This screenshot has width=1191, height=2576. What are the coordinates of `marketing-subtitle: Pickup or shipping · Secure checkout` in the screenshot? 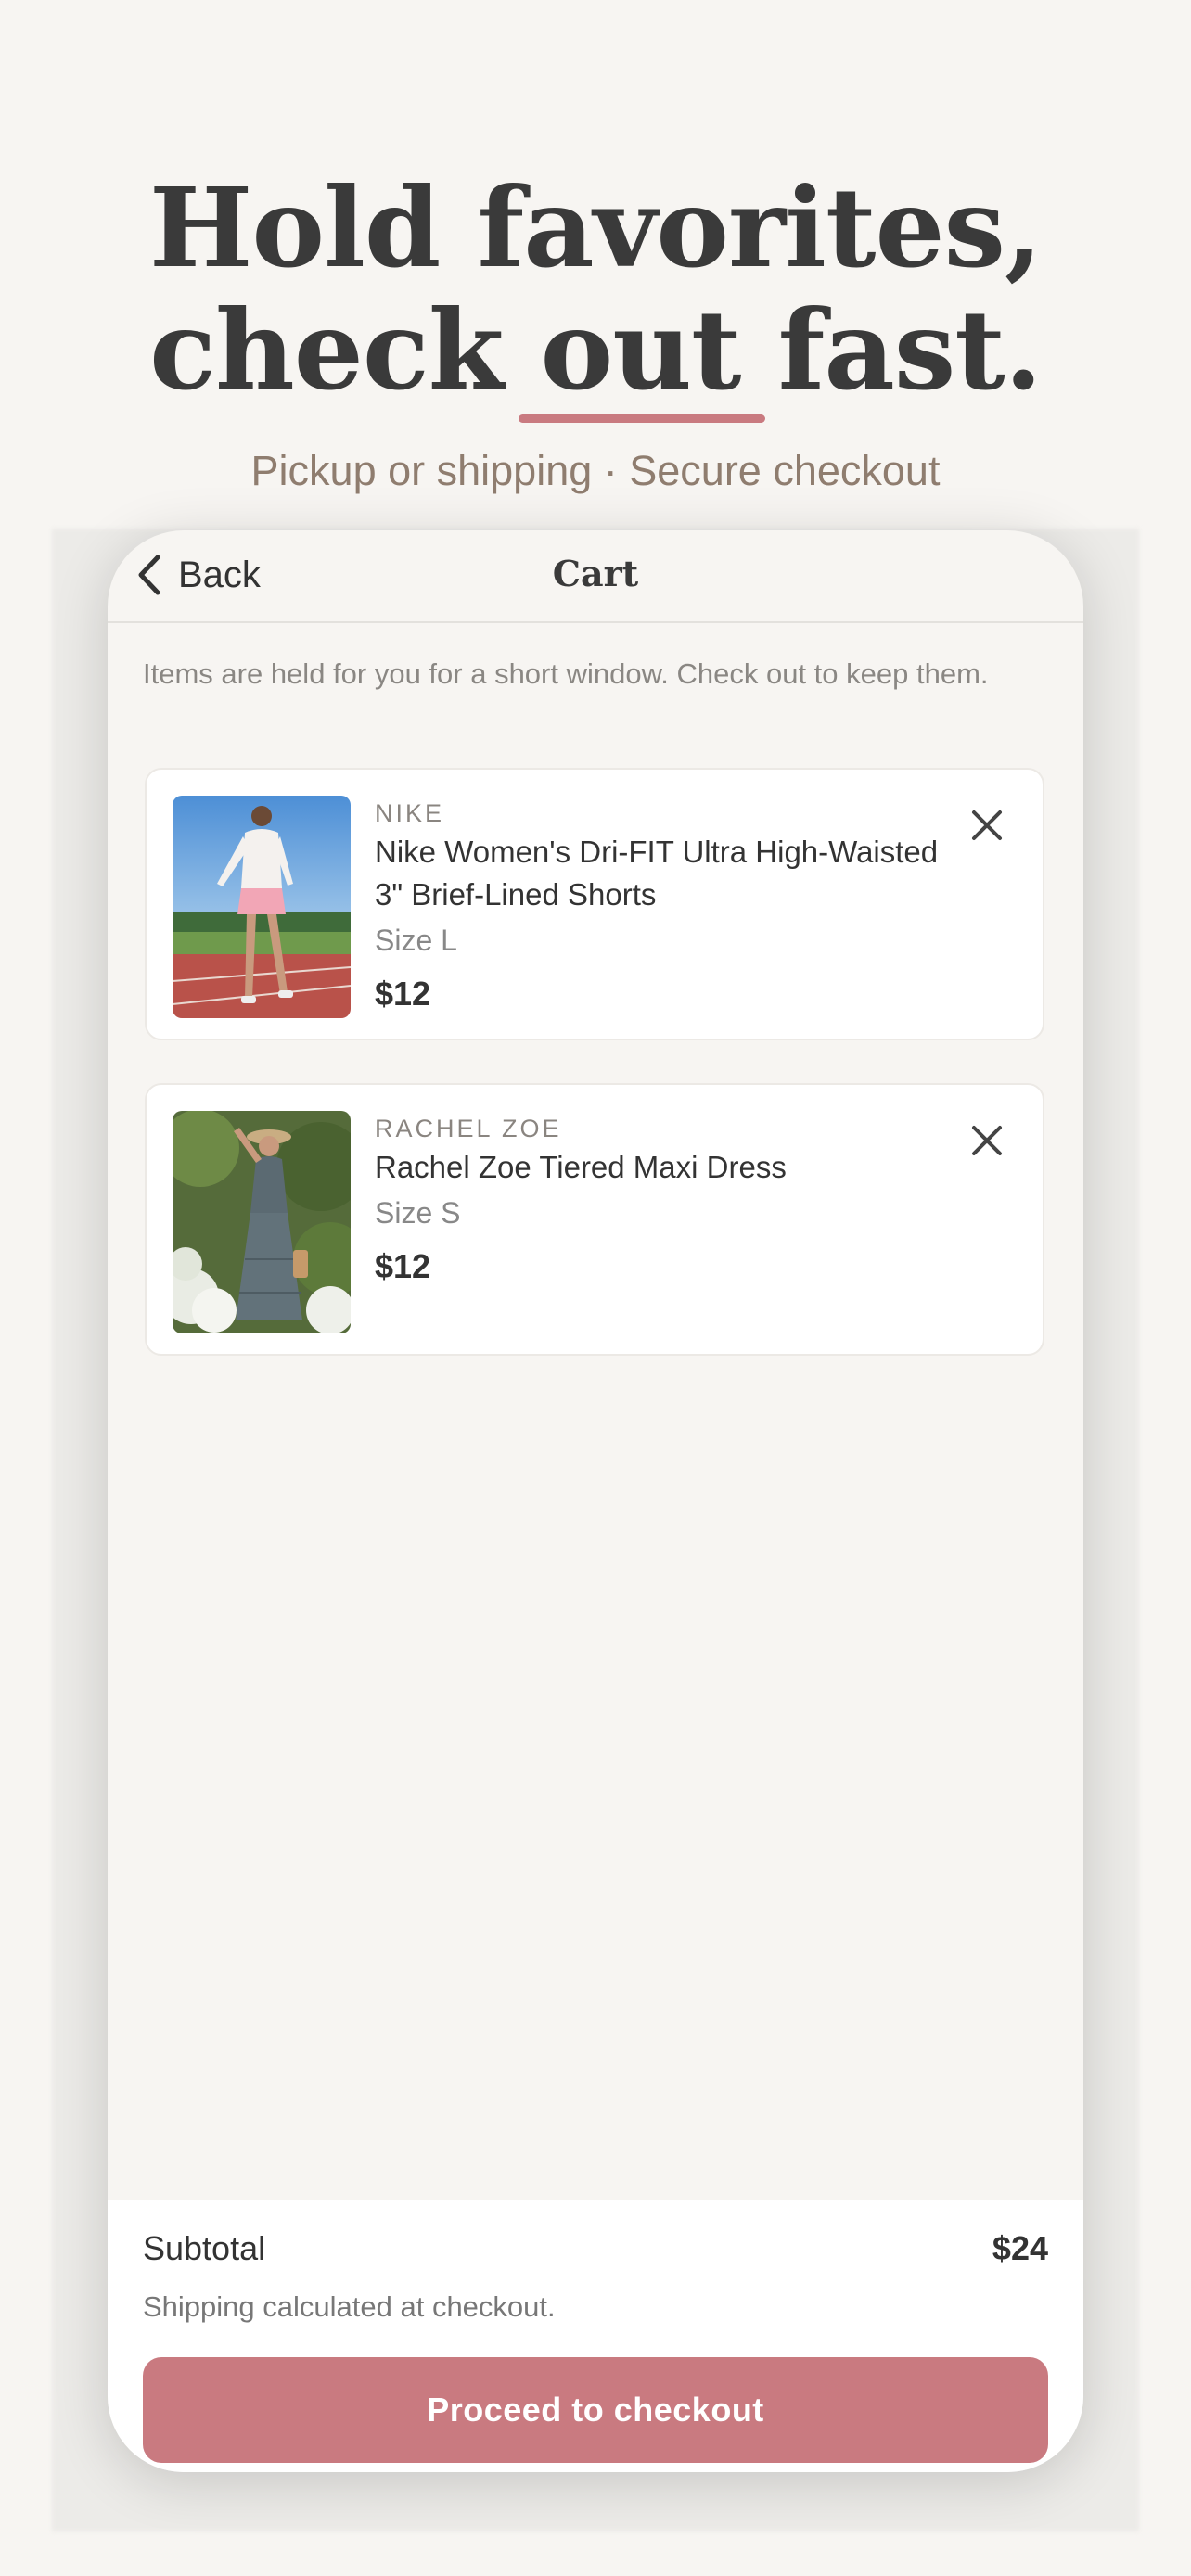 It's located at (595, 470).